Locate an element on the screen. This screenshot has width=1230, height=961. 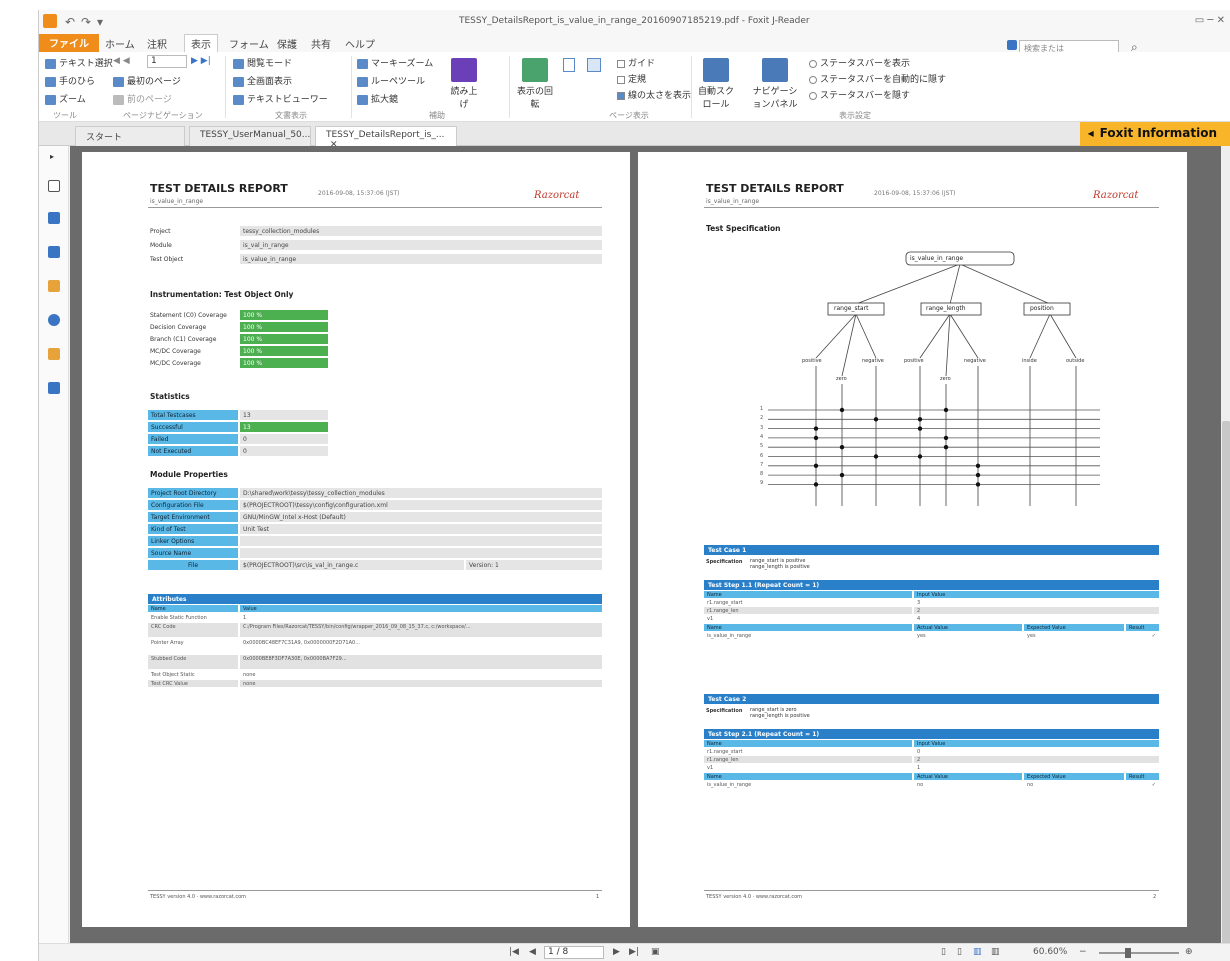
loupe-button: ルーペツール is located at coordinates (391, 80).